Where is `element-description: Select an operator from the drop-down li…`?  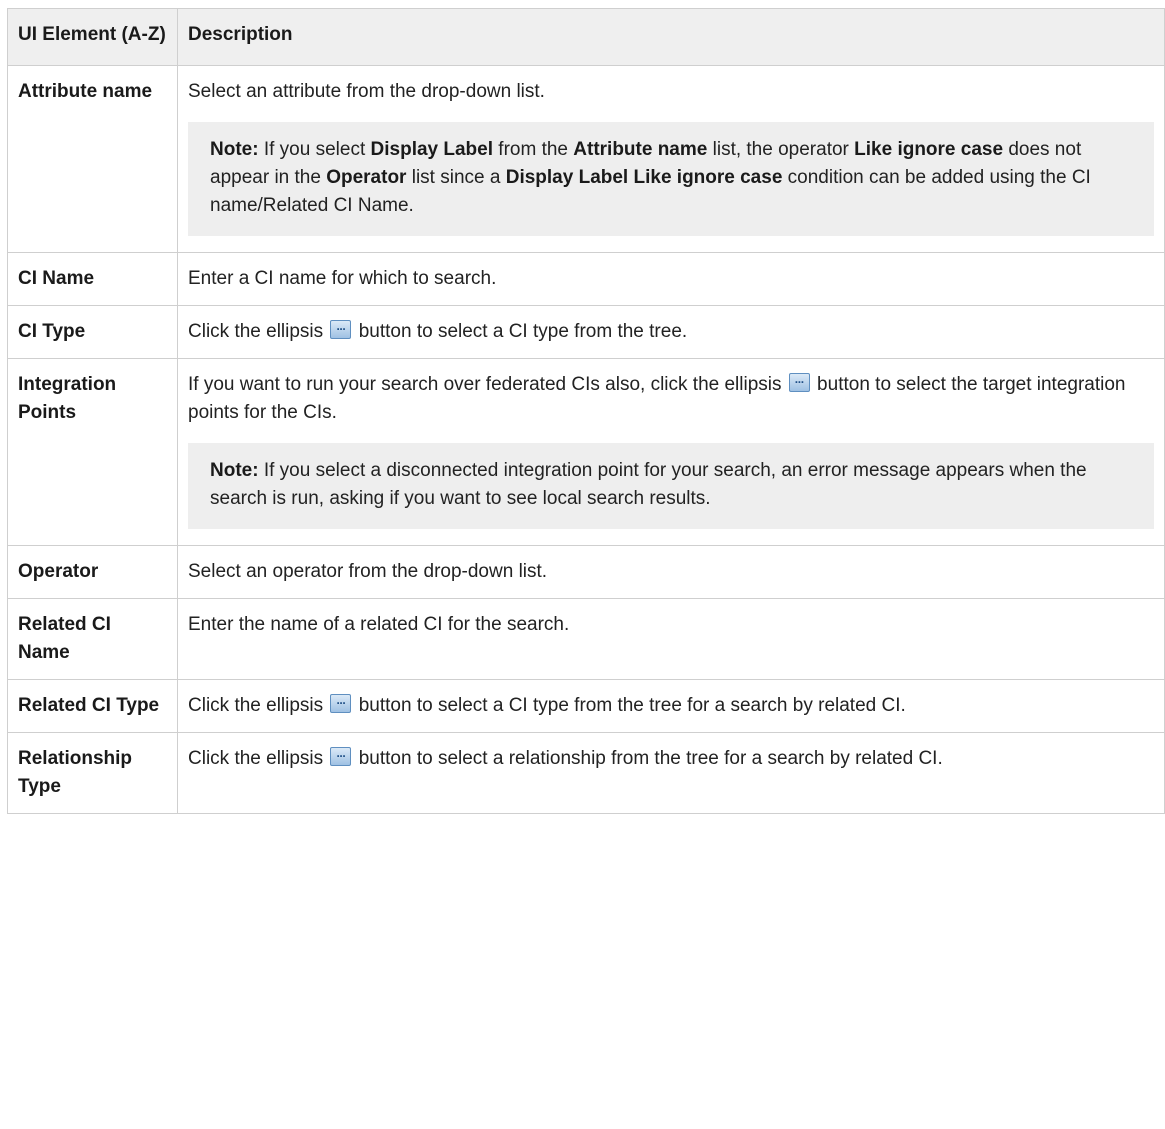
element-description: Select an operator from the drop-down li… is located at coordinates (671, 572).